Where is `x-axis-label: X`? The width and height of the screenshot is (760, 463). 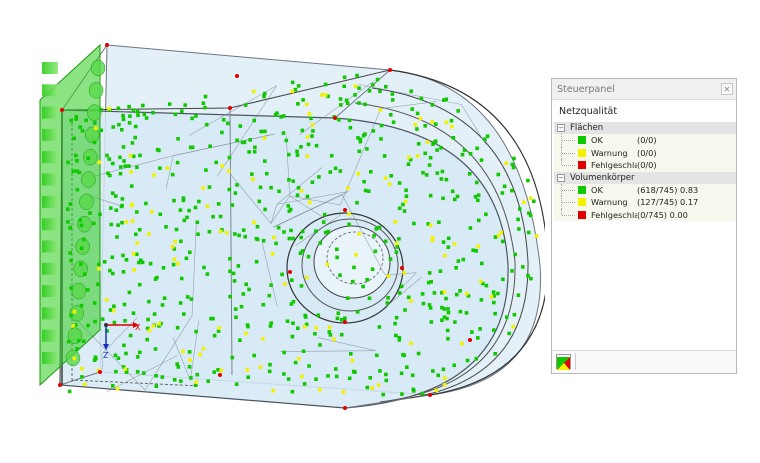
x-axis-label: X is located at coordinates (138, 327).